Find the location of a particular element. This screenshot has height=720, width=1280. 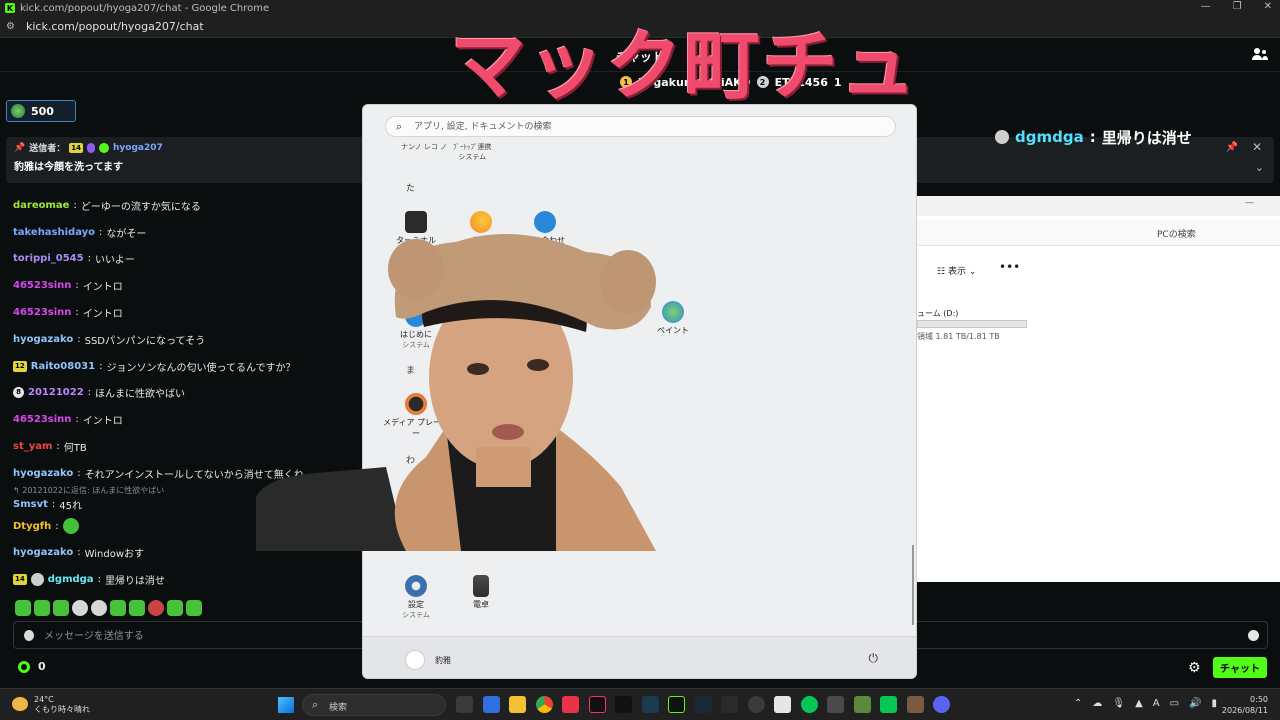

users-icon is located at coordinates (1260, 54).